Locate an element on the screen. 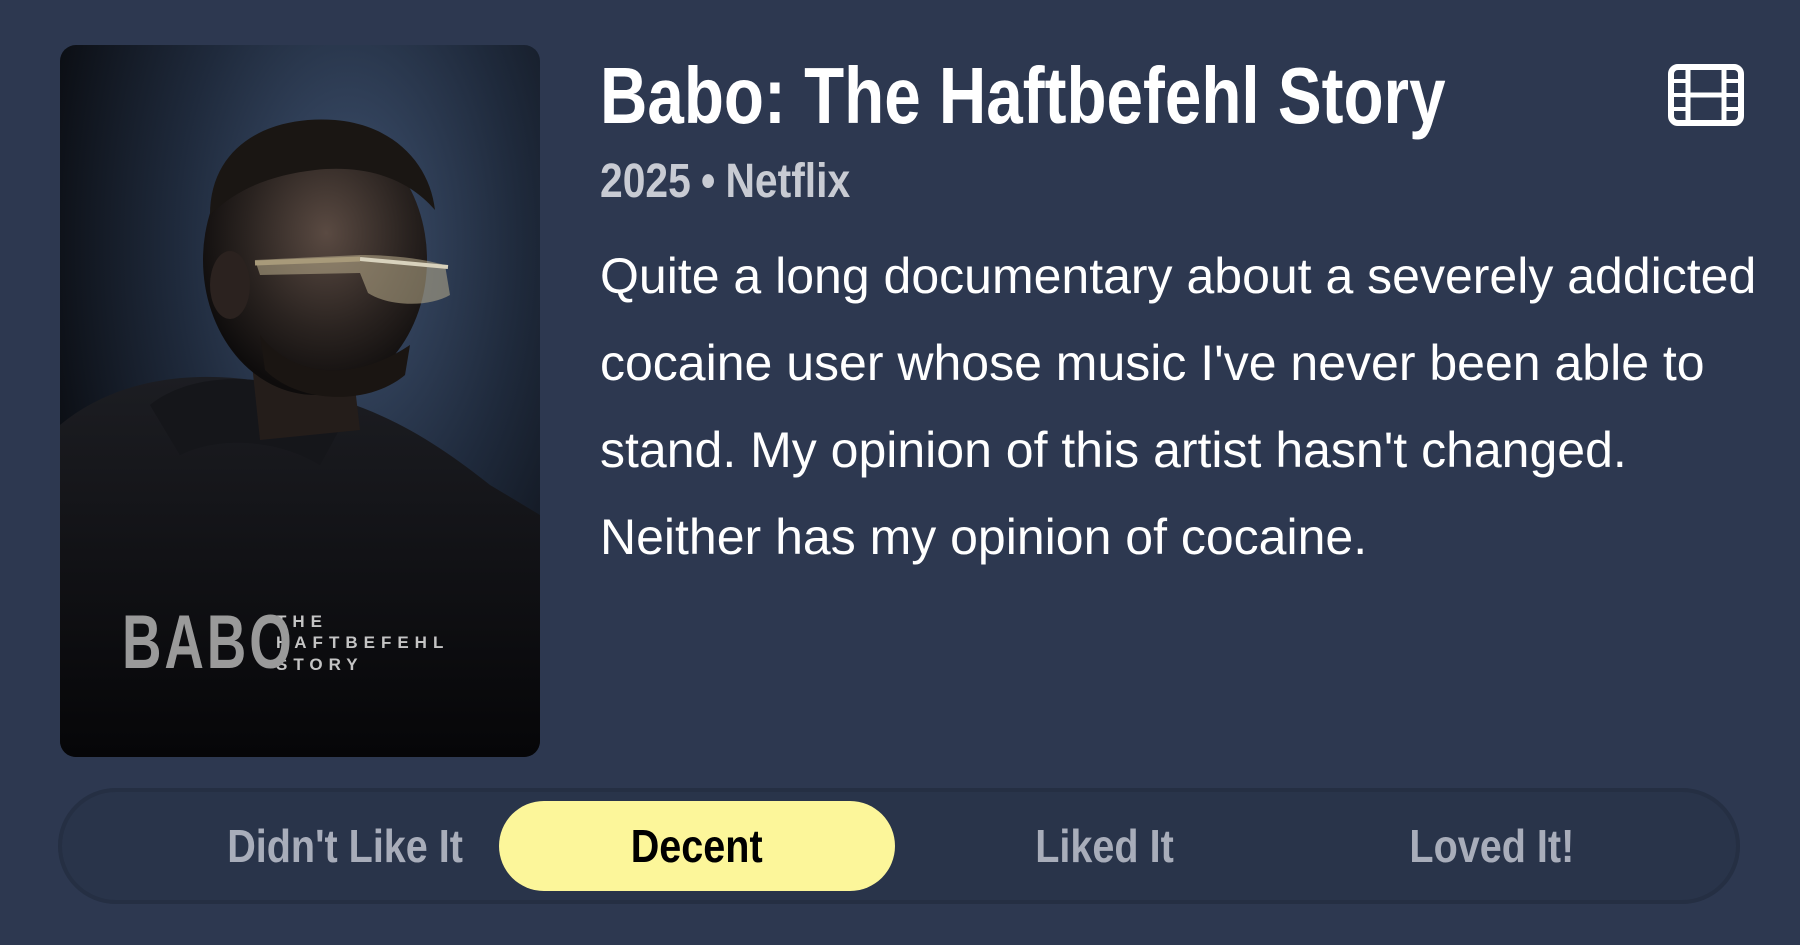 Image resolution: width=1800 pixels, height=945 pixels. rating-option-loved-it: Loved It! is located at coordinates (1492, 846).